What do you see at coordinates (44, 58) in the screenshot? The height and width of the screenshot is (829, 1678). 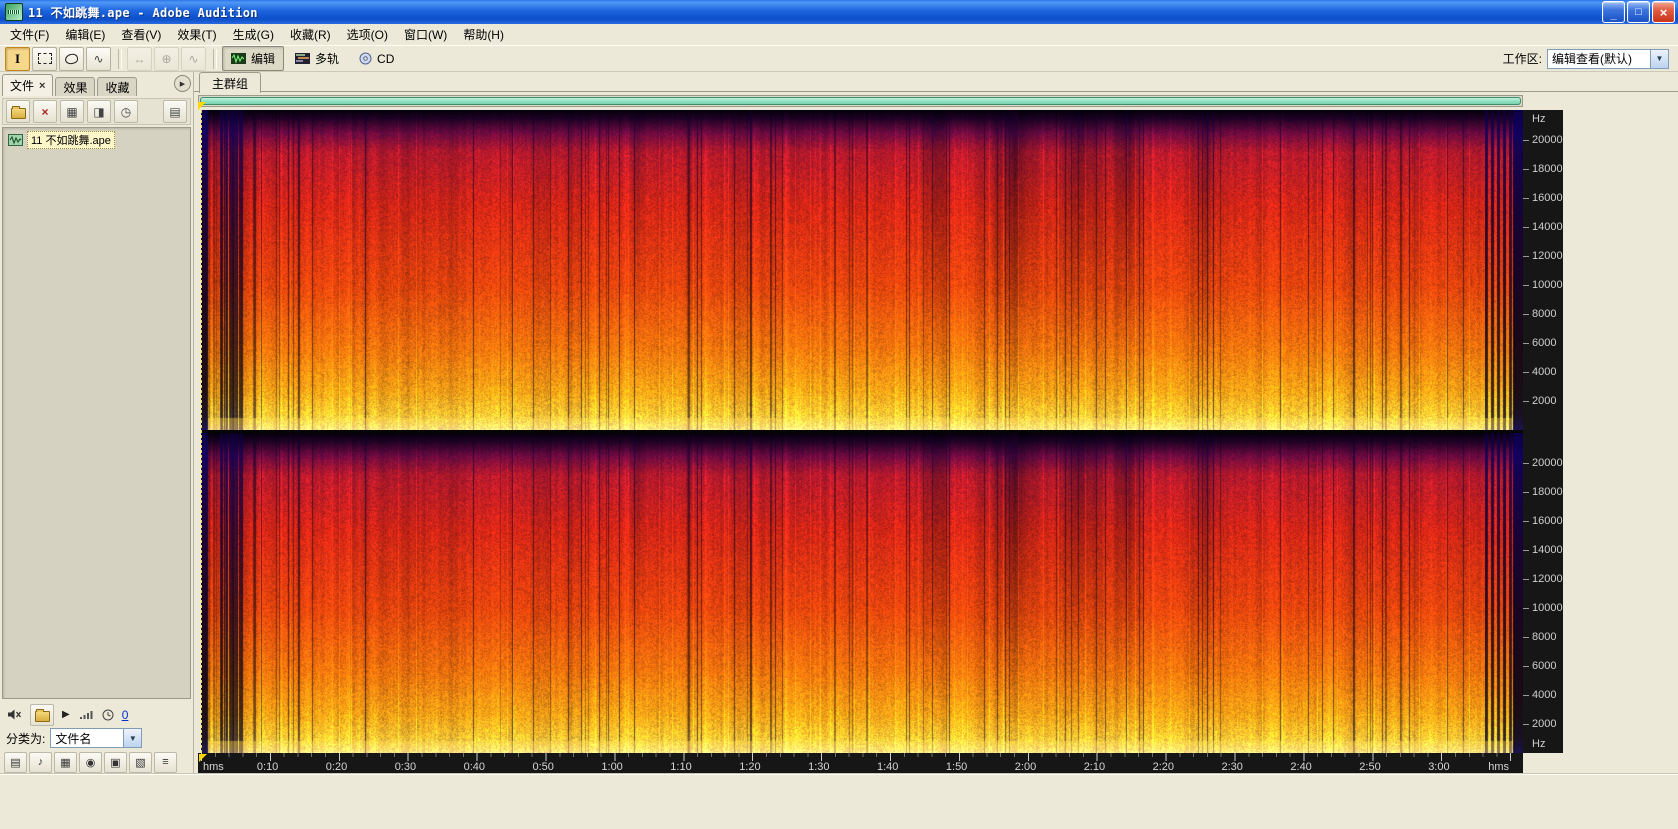 I see `marquee-selection-tool-button` at bounding box center [44, 58].